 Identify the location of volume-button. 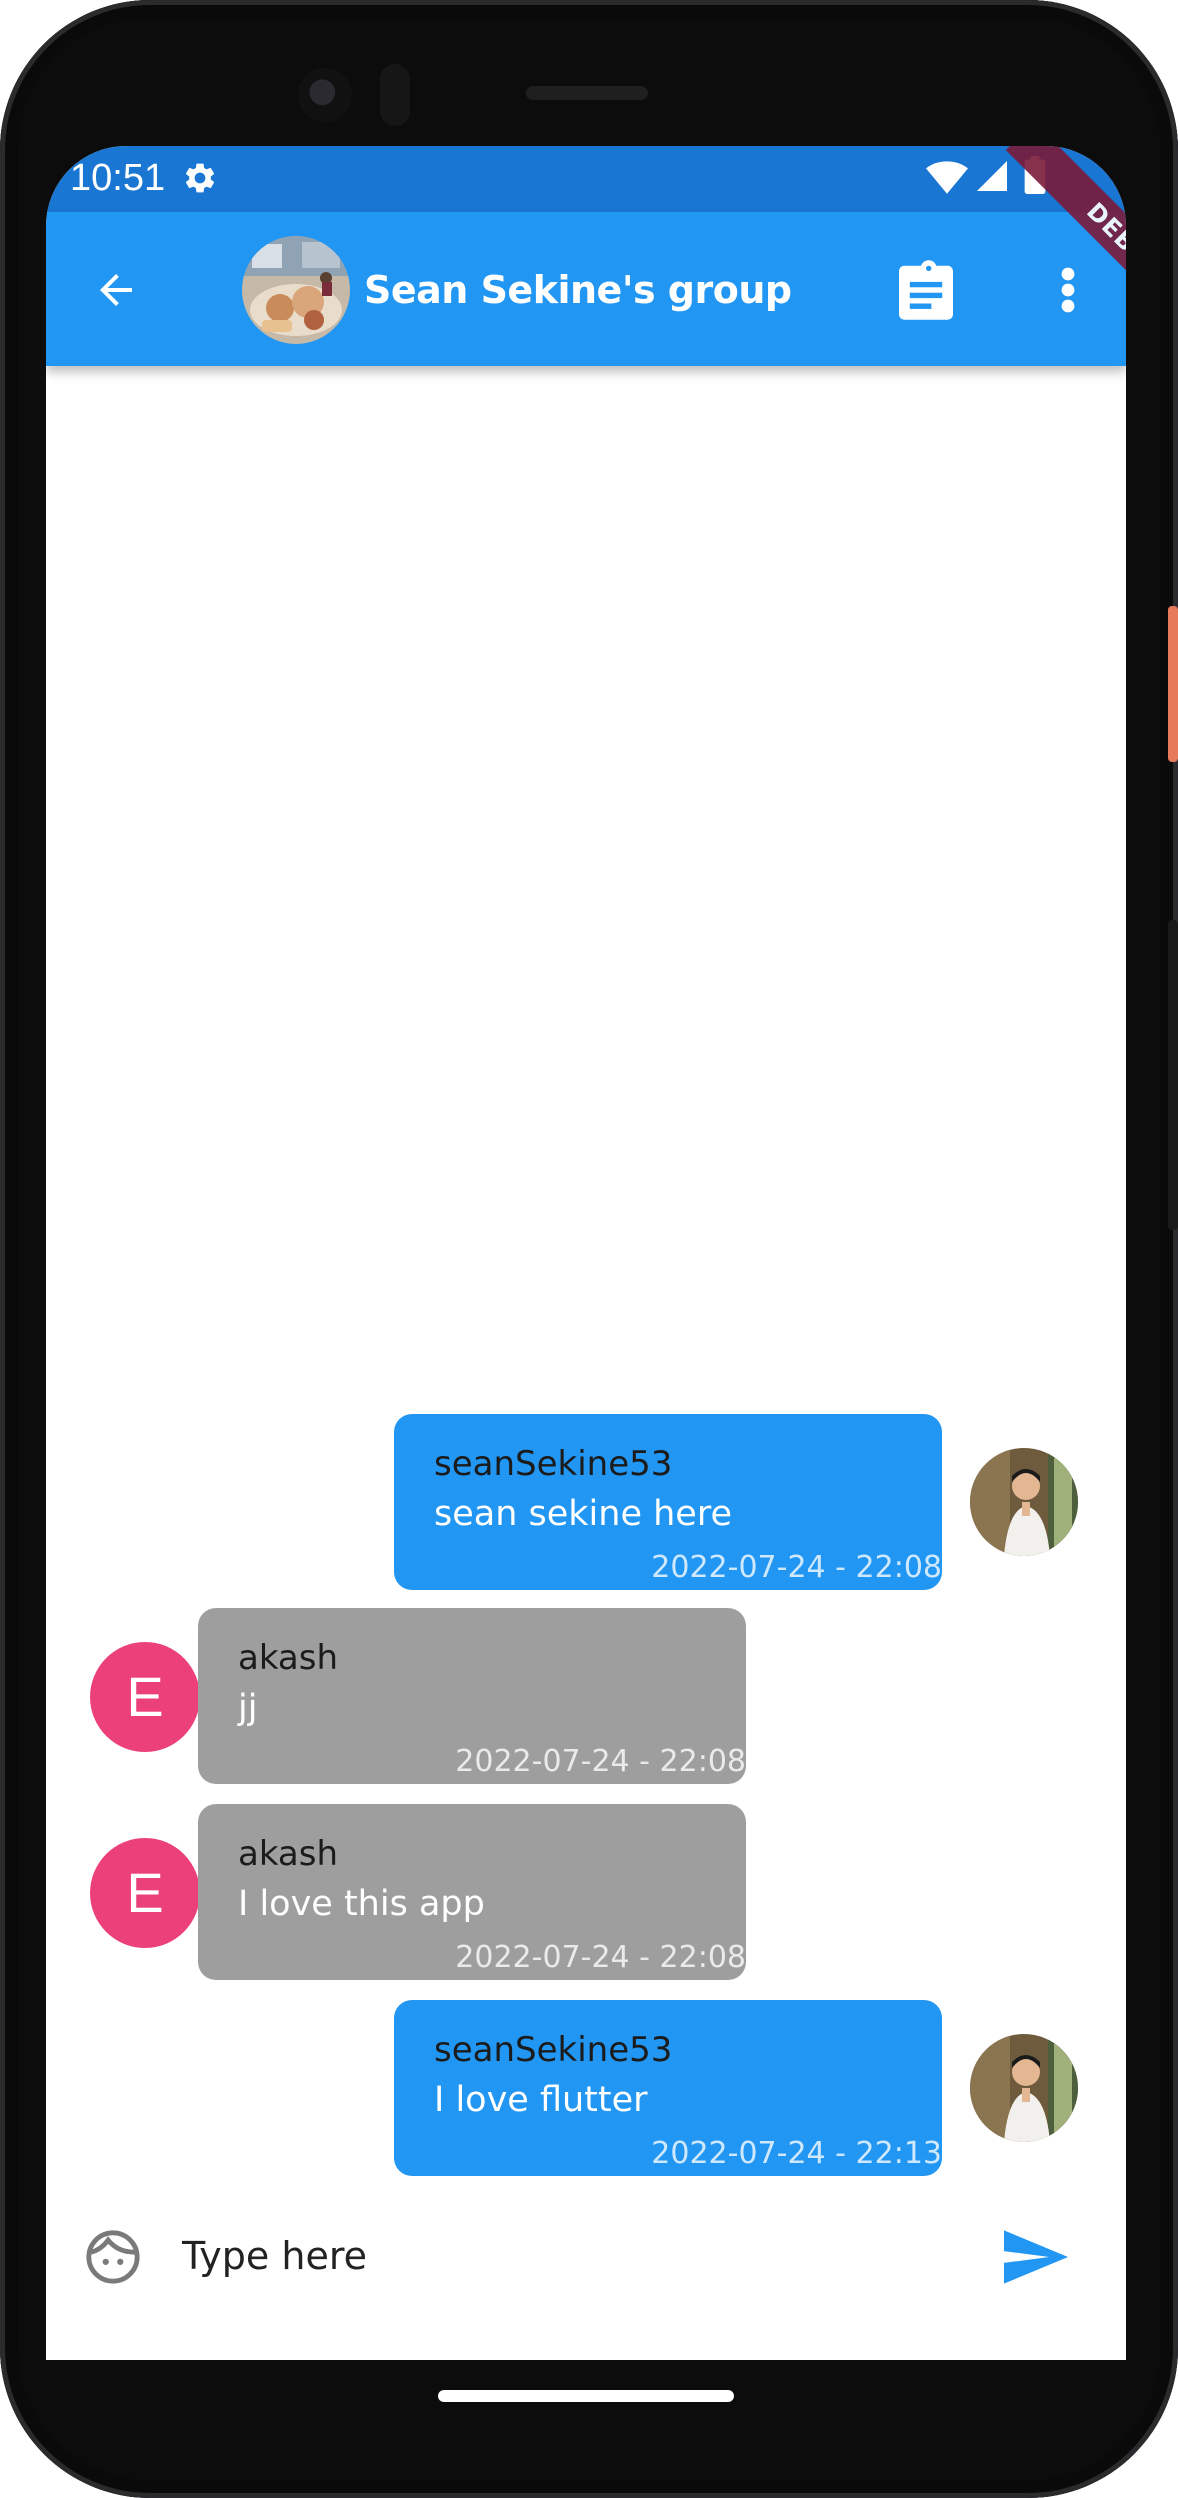
(1173, 1075).